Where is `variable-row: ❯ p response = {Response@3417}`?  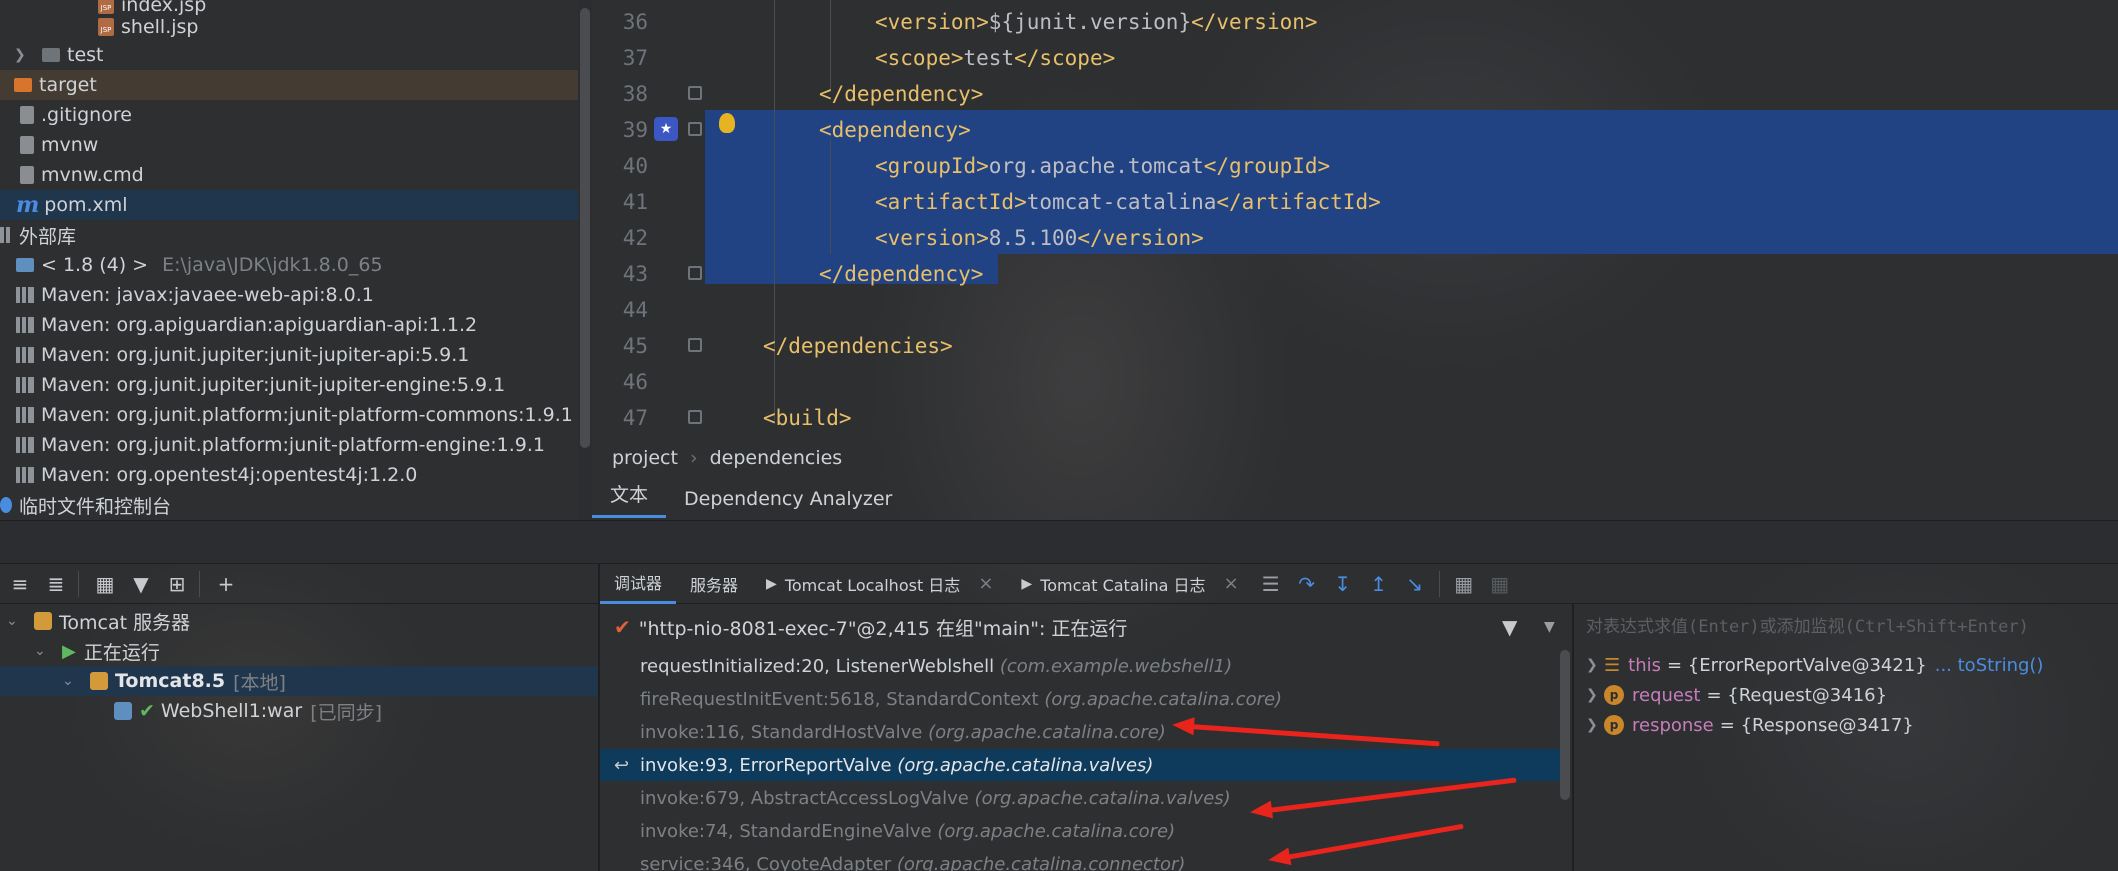
variable-row: ❯ p response = {Response@3417} is located at coordinates (1750, 725).